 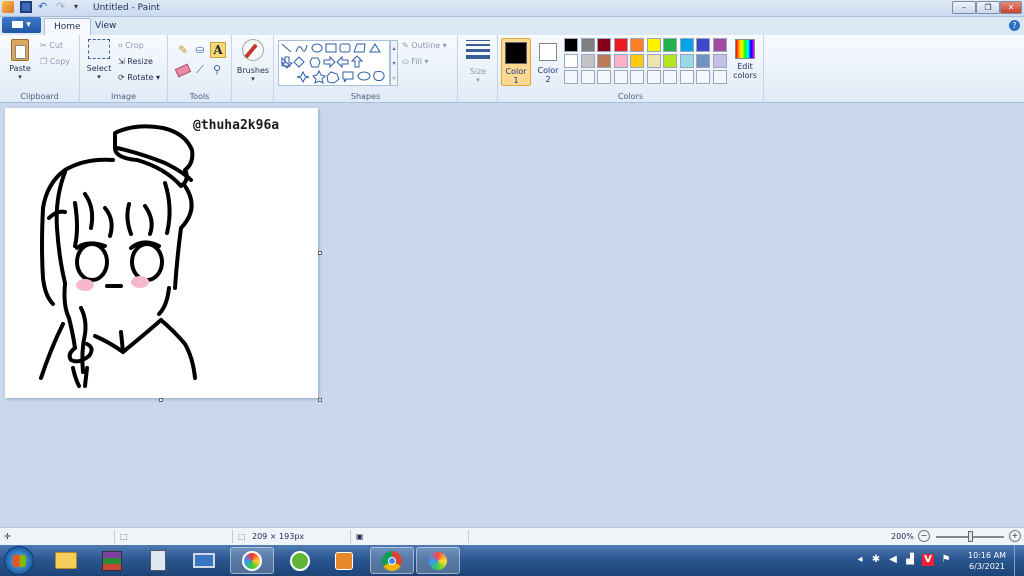 What do you see at coordinates (394, 63) in the screenshot?
I see `shapes-scroll: ▴ ▾ ▿` at bounding box center [394, 63].